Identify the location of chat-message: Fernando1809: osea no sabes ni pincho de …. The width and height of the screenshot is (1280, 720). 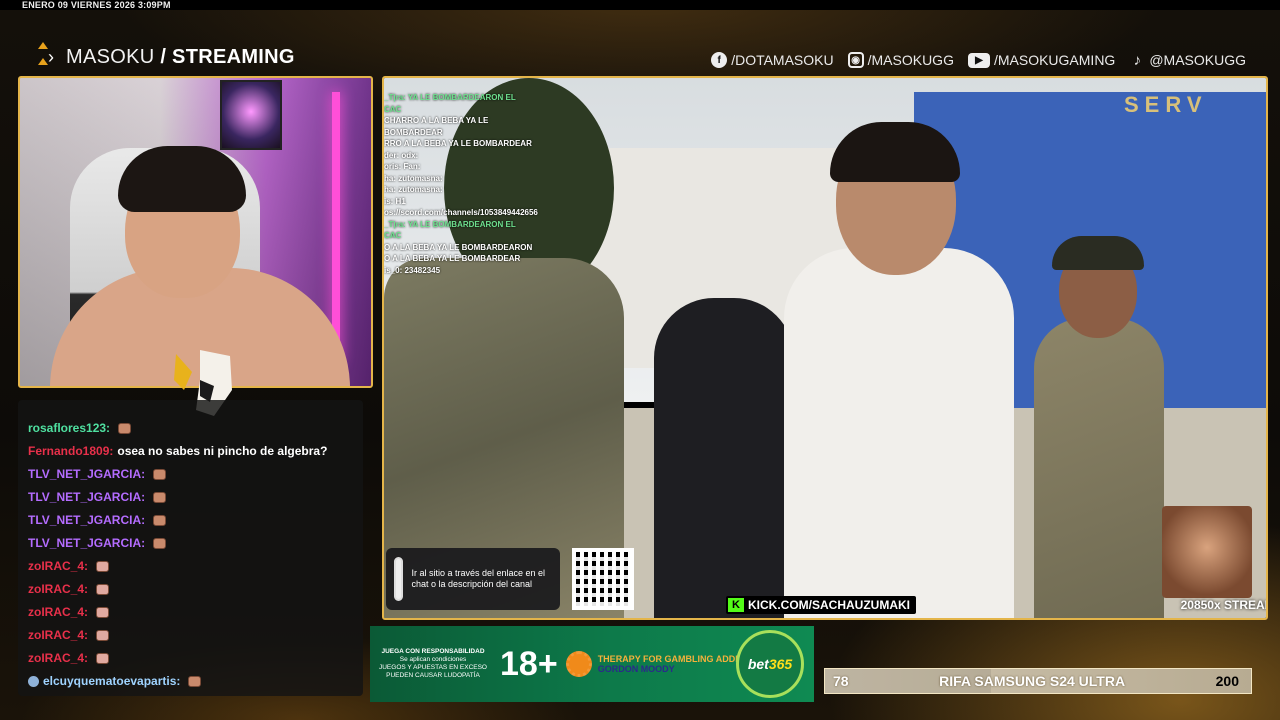
(190, 451).